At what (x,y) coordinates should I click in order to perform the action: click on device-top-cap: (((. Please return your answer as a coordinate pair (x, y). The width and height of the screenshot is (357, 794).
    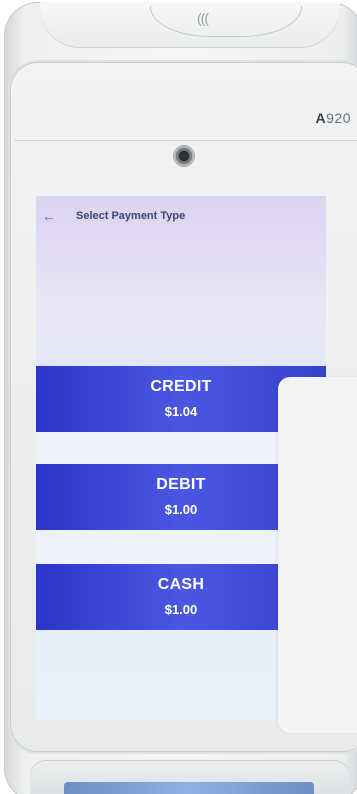
    Looking at the image, I should click on (190, 25).